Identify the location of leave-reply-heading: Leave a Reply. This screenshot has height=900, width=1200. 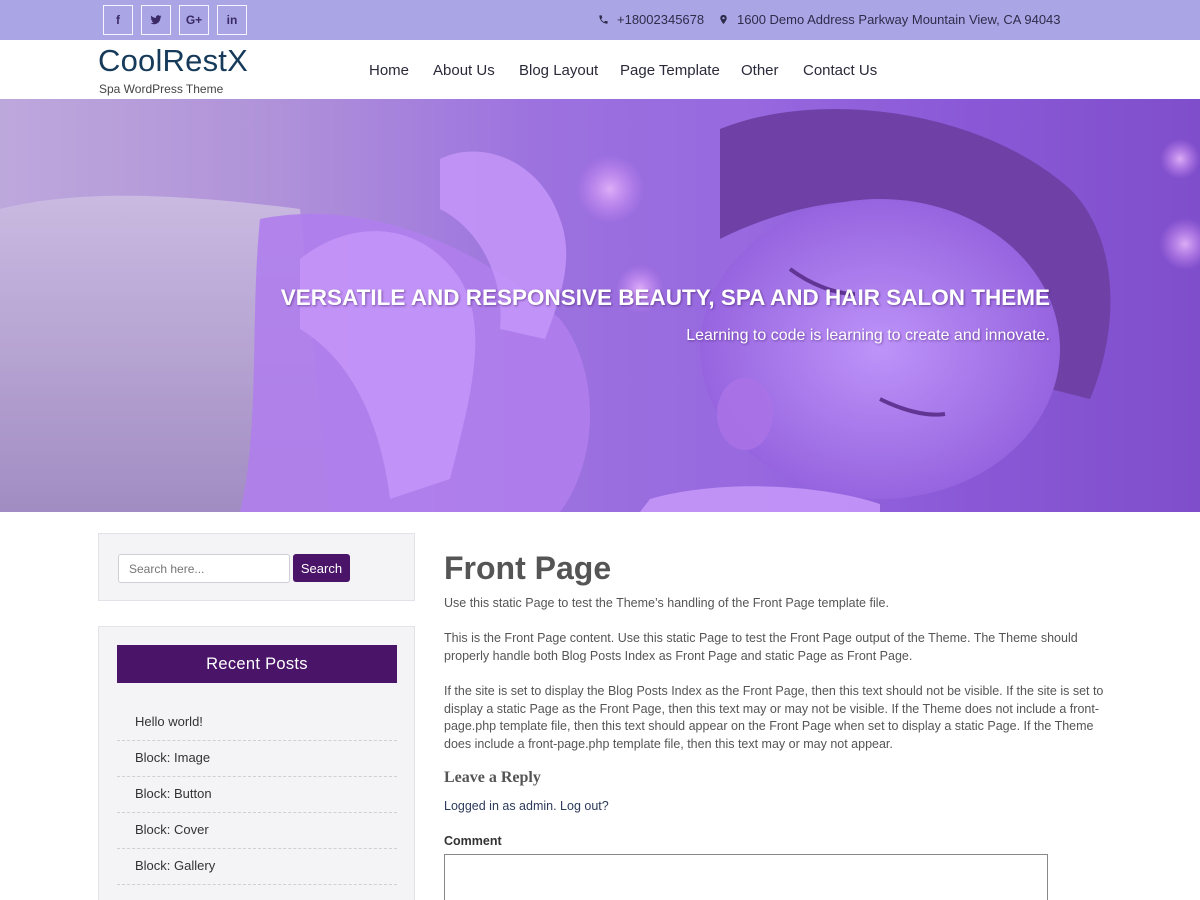
(492, 777).